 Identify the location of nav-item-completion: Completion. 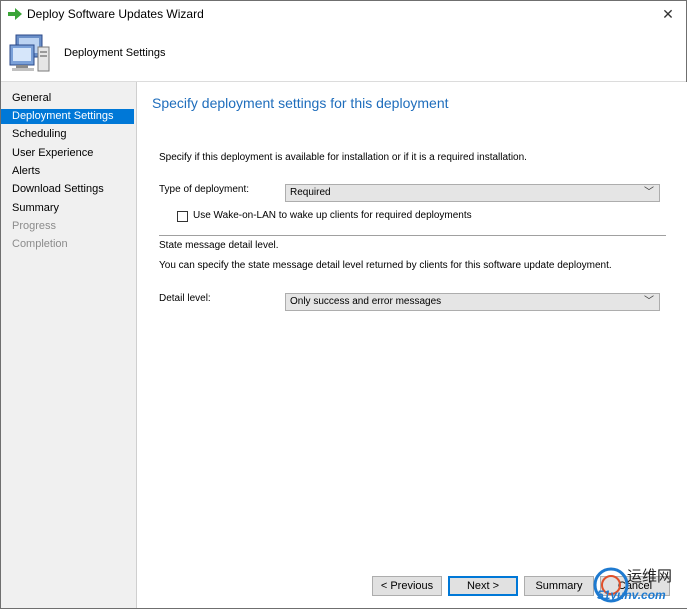
(40, 244).